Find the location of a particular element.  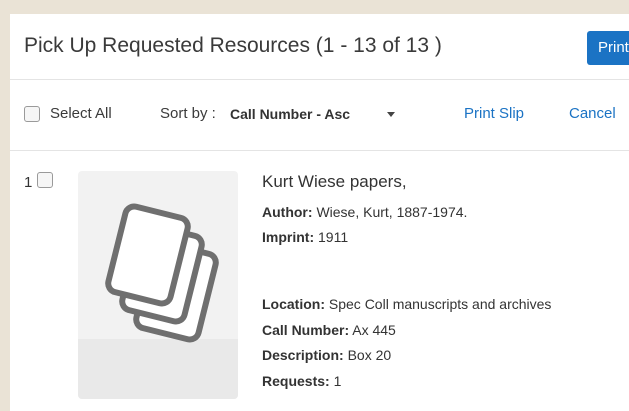

requests-field: Requests: 1 is located at coordinates (301, 381).